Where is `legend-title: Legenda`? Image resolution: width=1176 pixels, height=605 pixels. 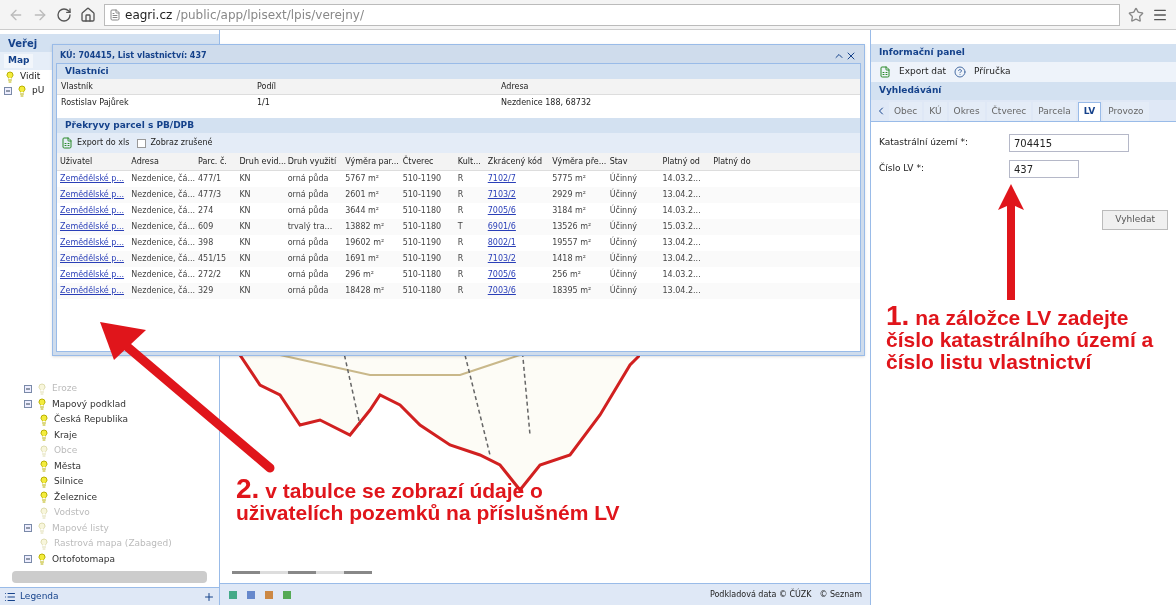
legend-title: Legenda is located at coordinates (40, 596).